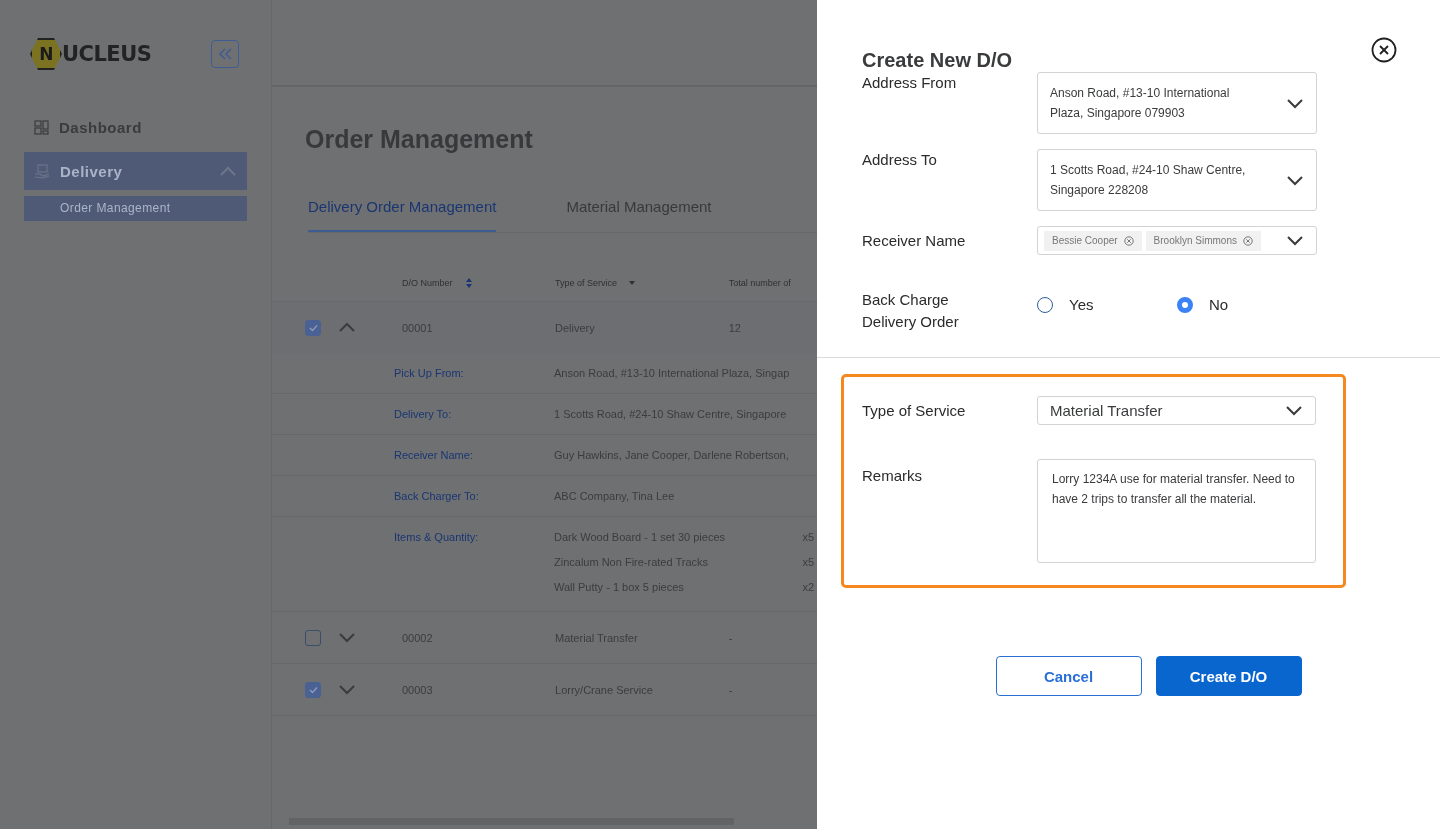  What do you see at coordinates (427, 283) in the screenshot?
I see `column-header: D/O Number` at bounding box center [427, 283].